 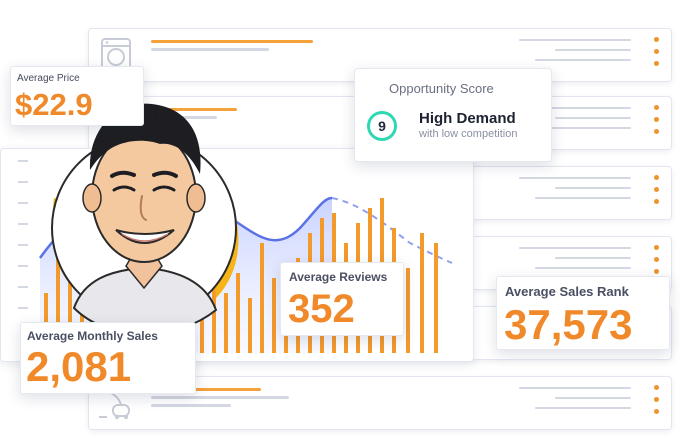 What do you see at coordinates (382, 126) in the screenshot?
I see `opportunity-score-badge: 9` at bounding box center [382, 126].